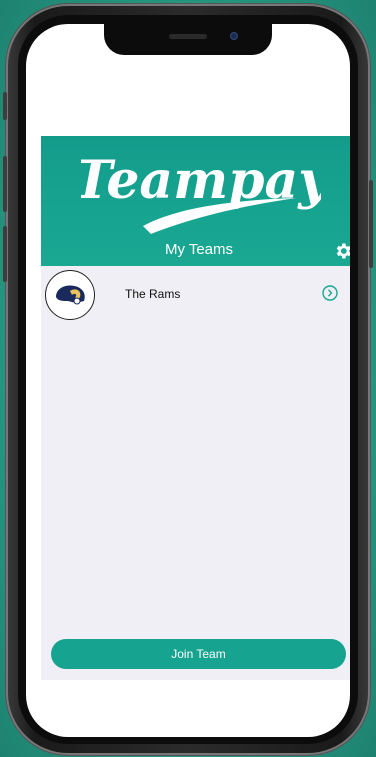 Image resolution: width=376 pixels, height=757 pixels. I want to click on team-avatar, so click(70, 295).